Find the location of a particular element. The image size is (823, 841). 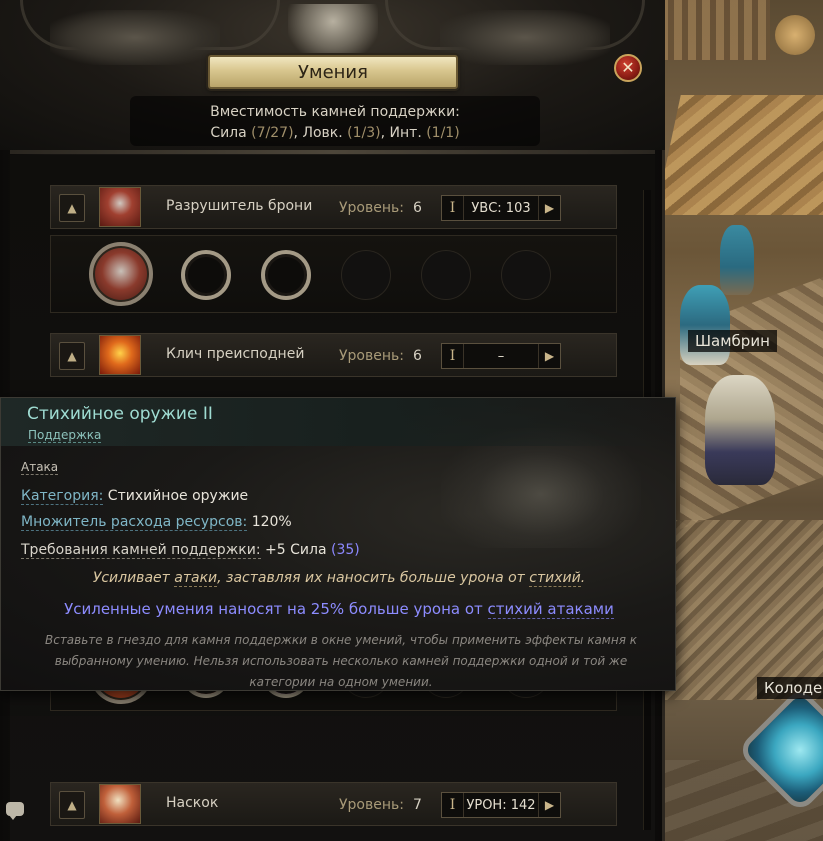

npc-name-label: Шамбрин is located at coordinates (732, 341).